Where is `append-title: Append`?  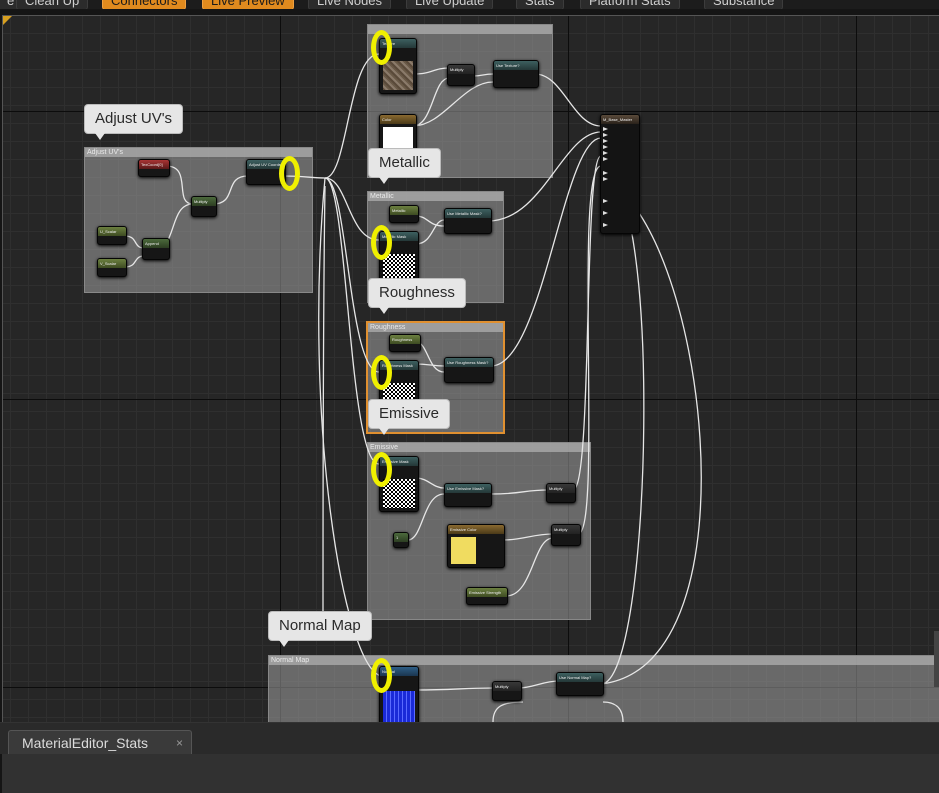
append-title: Append is located at coordinates (156, 243).